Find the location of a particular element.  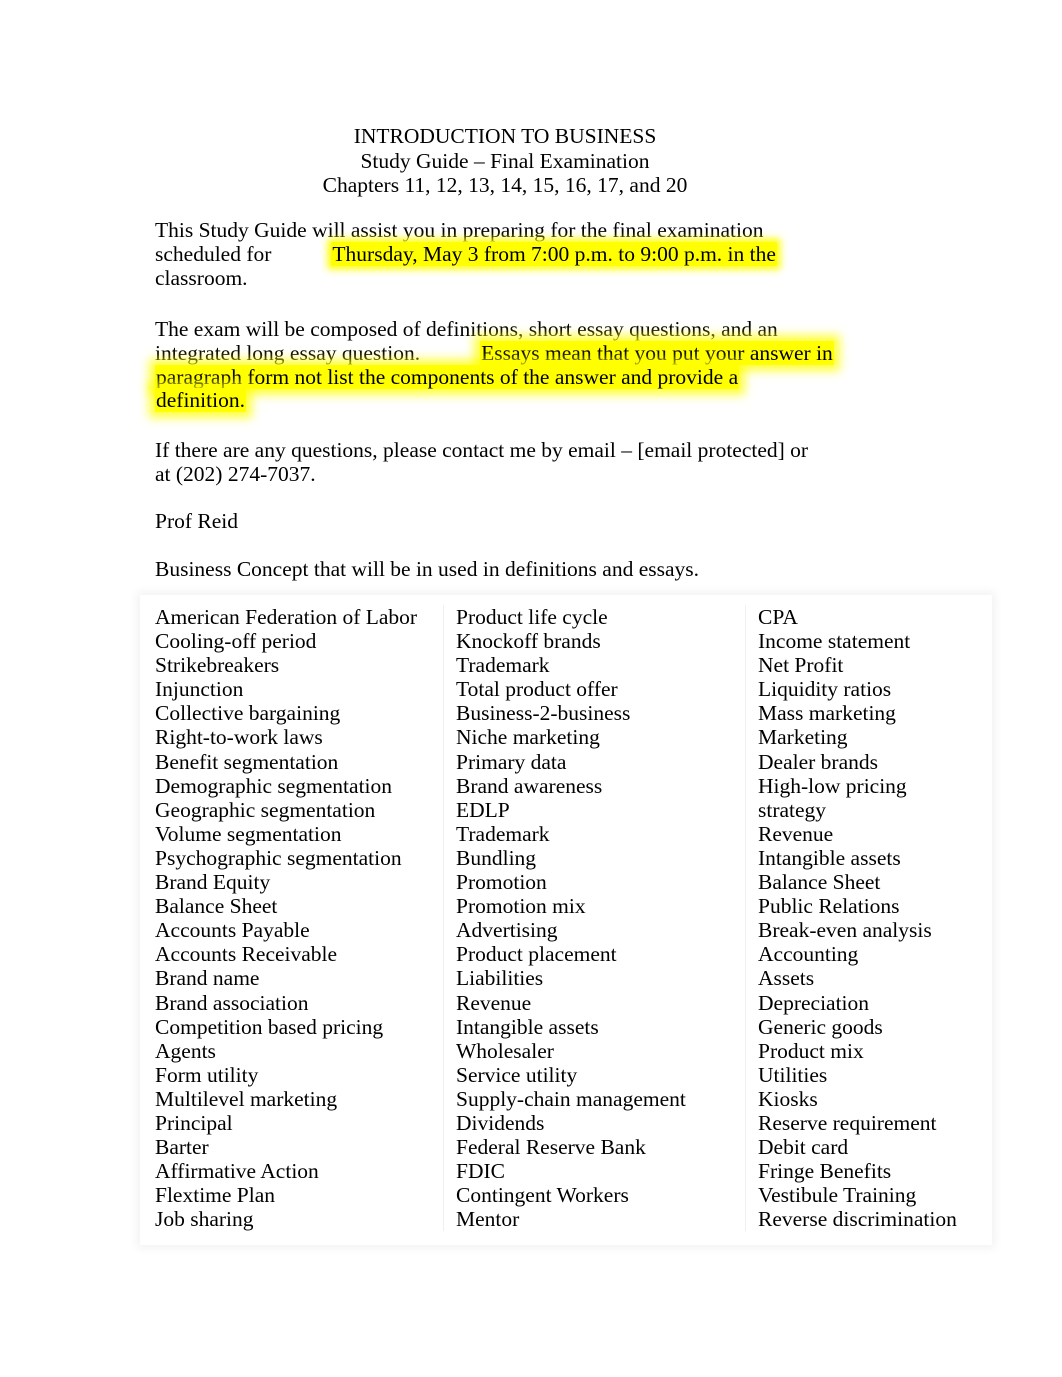

concept-term: Business-2-business is located at coordinates (543, 713).